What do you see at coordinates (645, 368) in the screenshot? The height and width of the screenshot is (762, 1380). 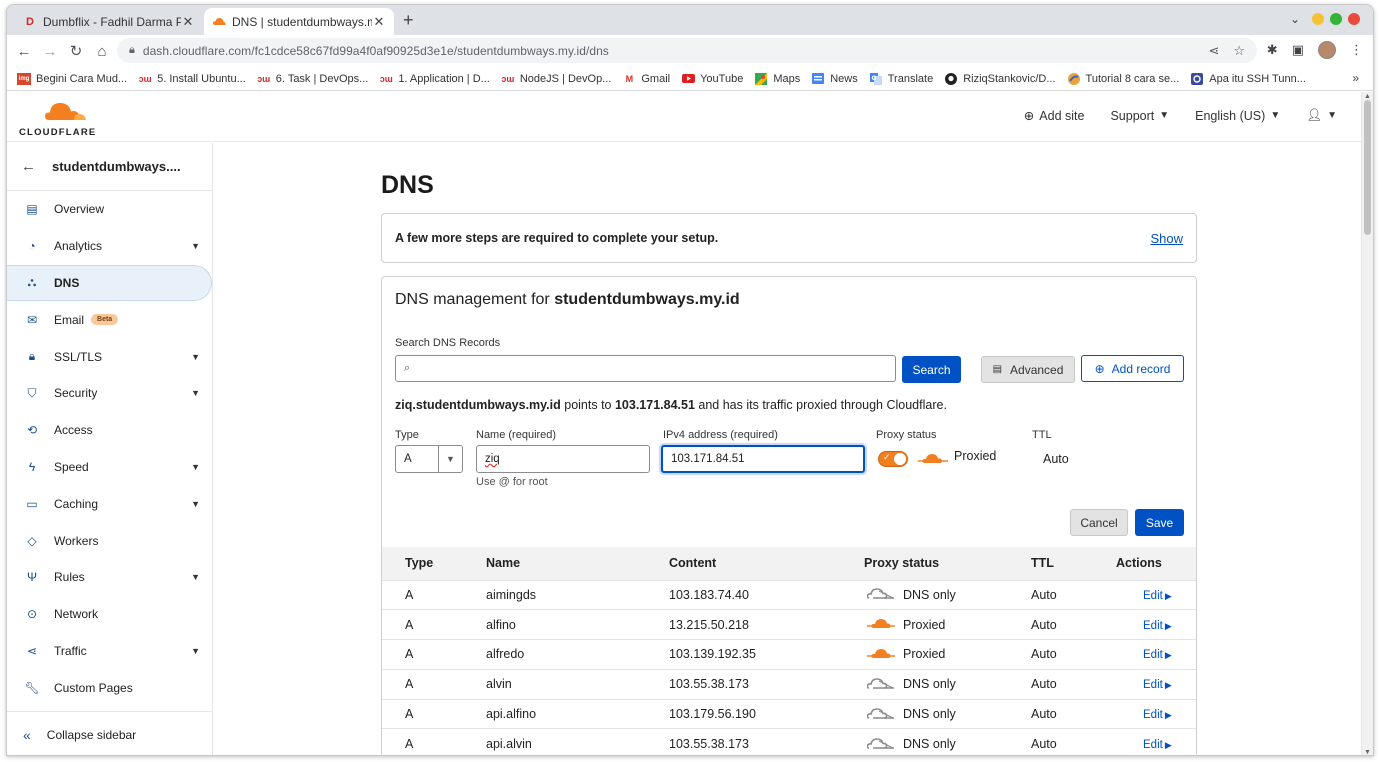 I see `search-input: ⌕` at bounding box center [645, 368].